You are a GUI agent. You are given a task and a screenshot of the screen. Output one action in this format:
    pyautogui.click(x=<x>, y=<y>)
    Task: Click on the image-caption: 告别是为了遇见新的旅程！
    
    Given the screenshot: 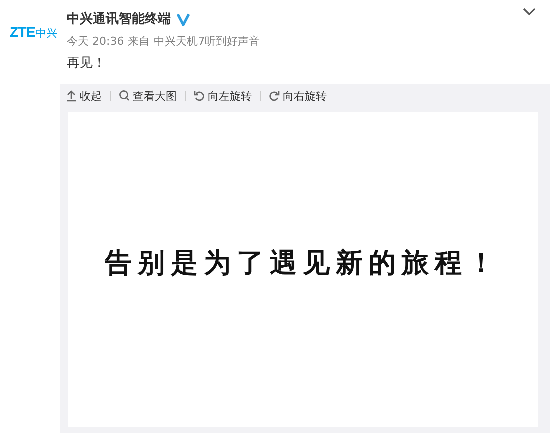 What is the action you would take?
    pyautogui.click(x=303, y=263)
    